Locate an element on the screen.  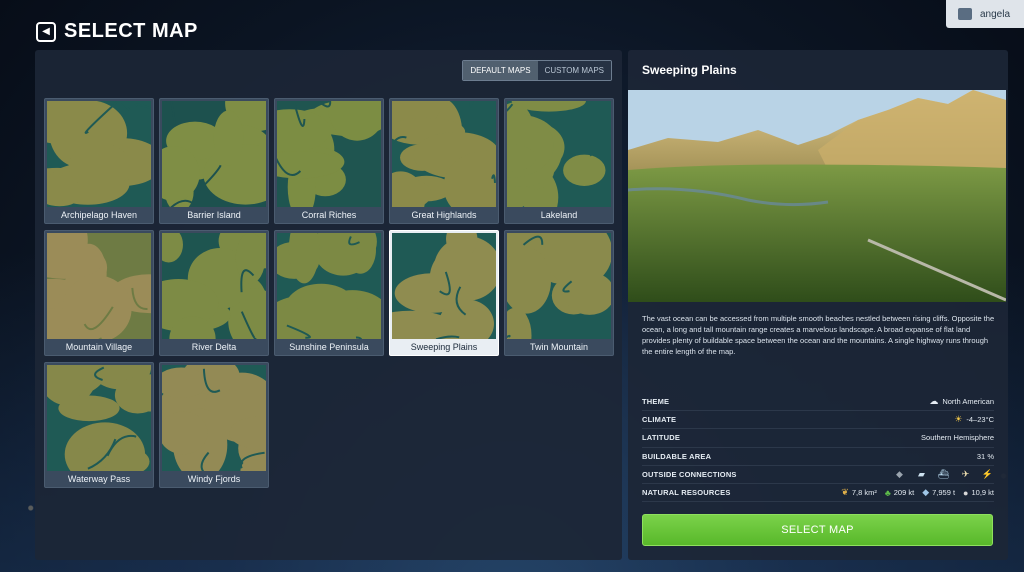
avatar is located at coordinates (965, 14).